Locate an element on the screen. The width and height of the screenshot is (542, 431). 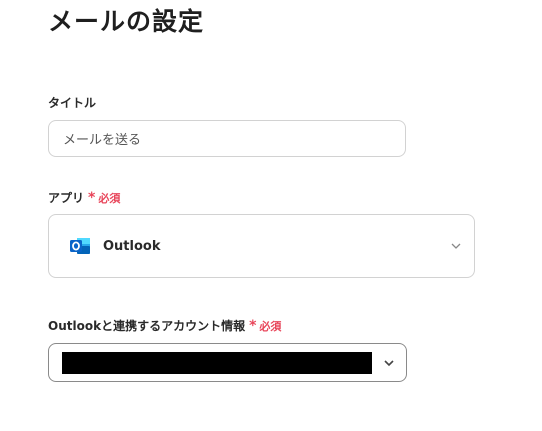
account-field-label: Outlookと連携するアカウント情報 * 必須 is located at coordinates (164, 326).